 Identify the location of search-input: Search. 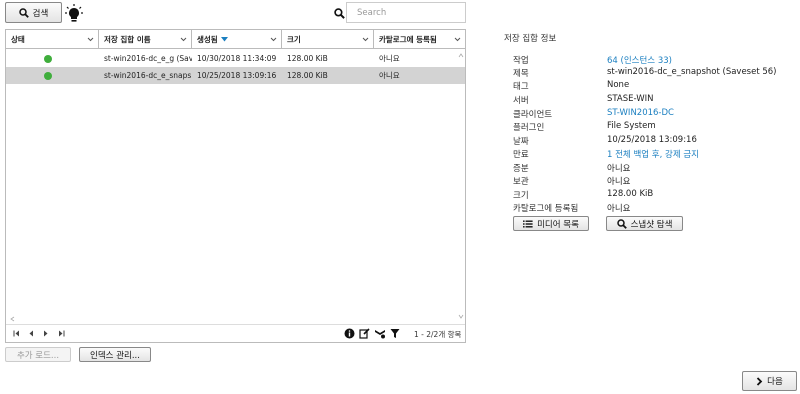
(406, 12).